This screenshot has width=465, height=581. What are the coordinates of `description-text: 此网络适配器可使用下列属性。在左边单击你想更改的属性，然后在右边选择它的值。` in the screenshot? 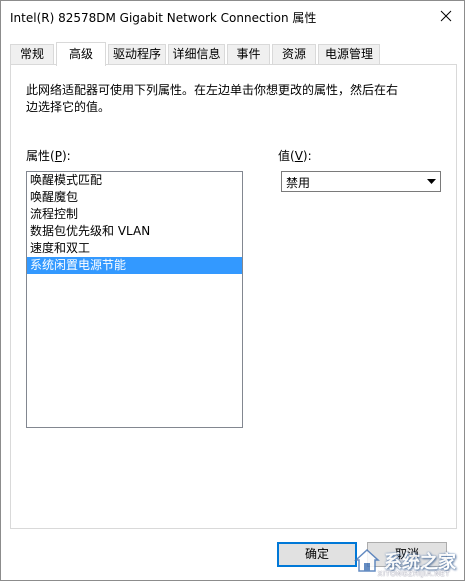 It's located at (212, 98).